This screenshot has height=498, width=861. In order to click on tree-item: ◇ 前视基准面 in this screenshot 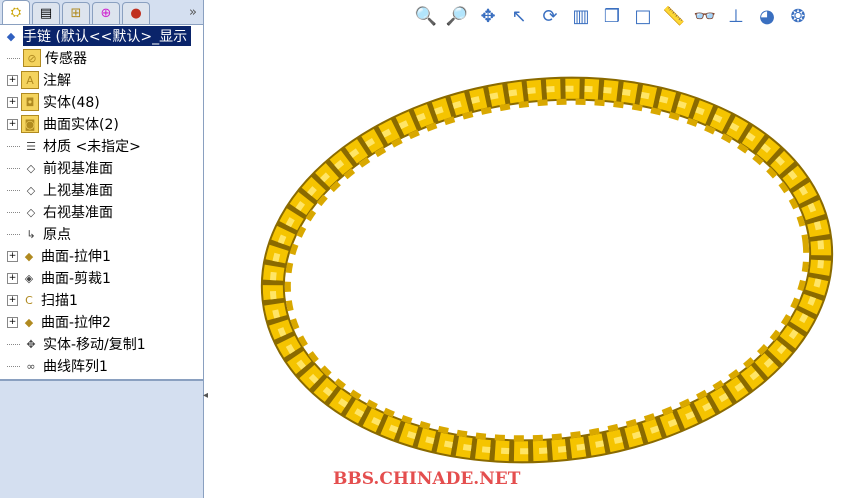, I will do `click(101, 168)`.